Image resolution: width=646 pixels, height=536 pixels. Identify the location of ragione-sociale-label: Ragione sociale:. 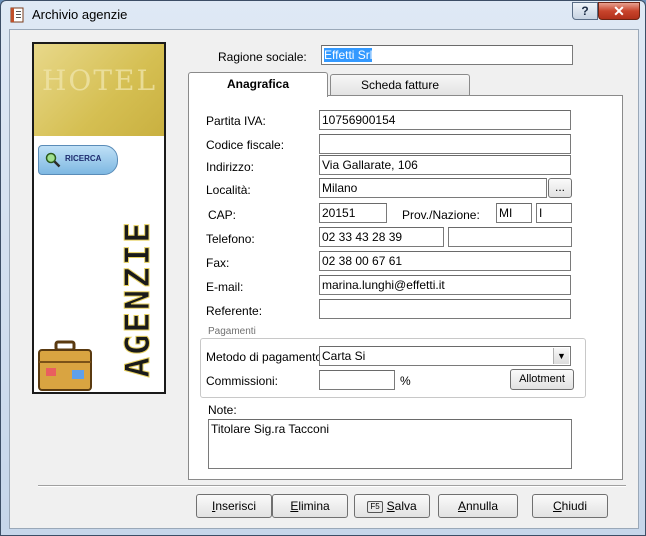
(262, 57).